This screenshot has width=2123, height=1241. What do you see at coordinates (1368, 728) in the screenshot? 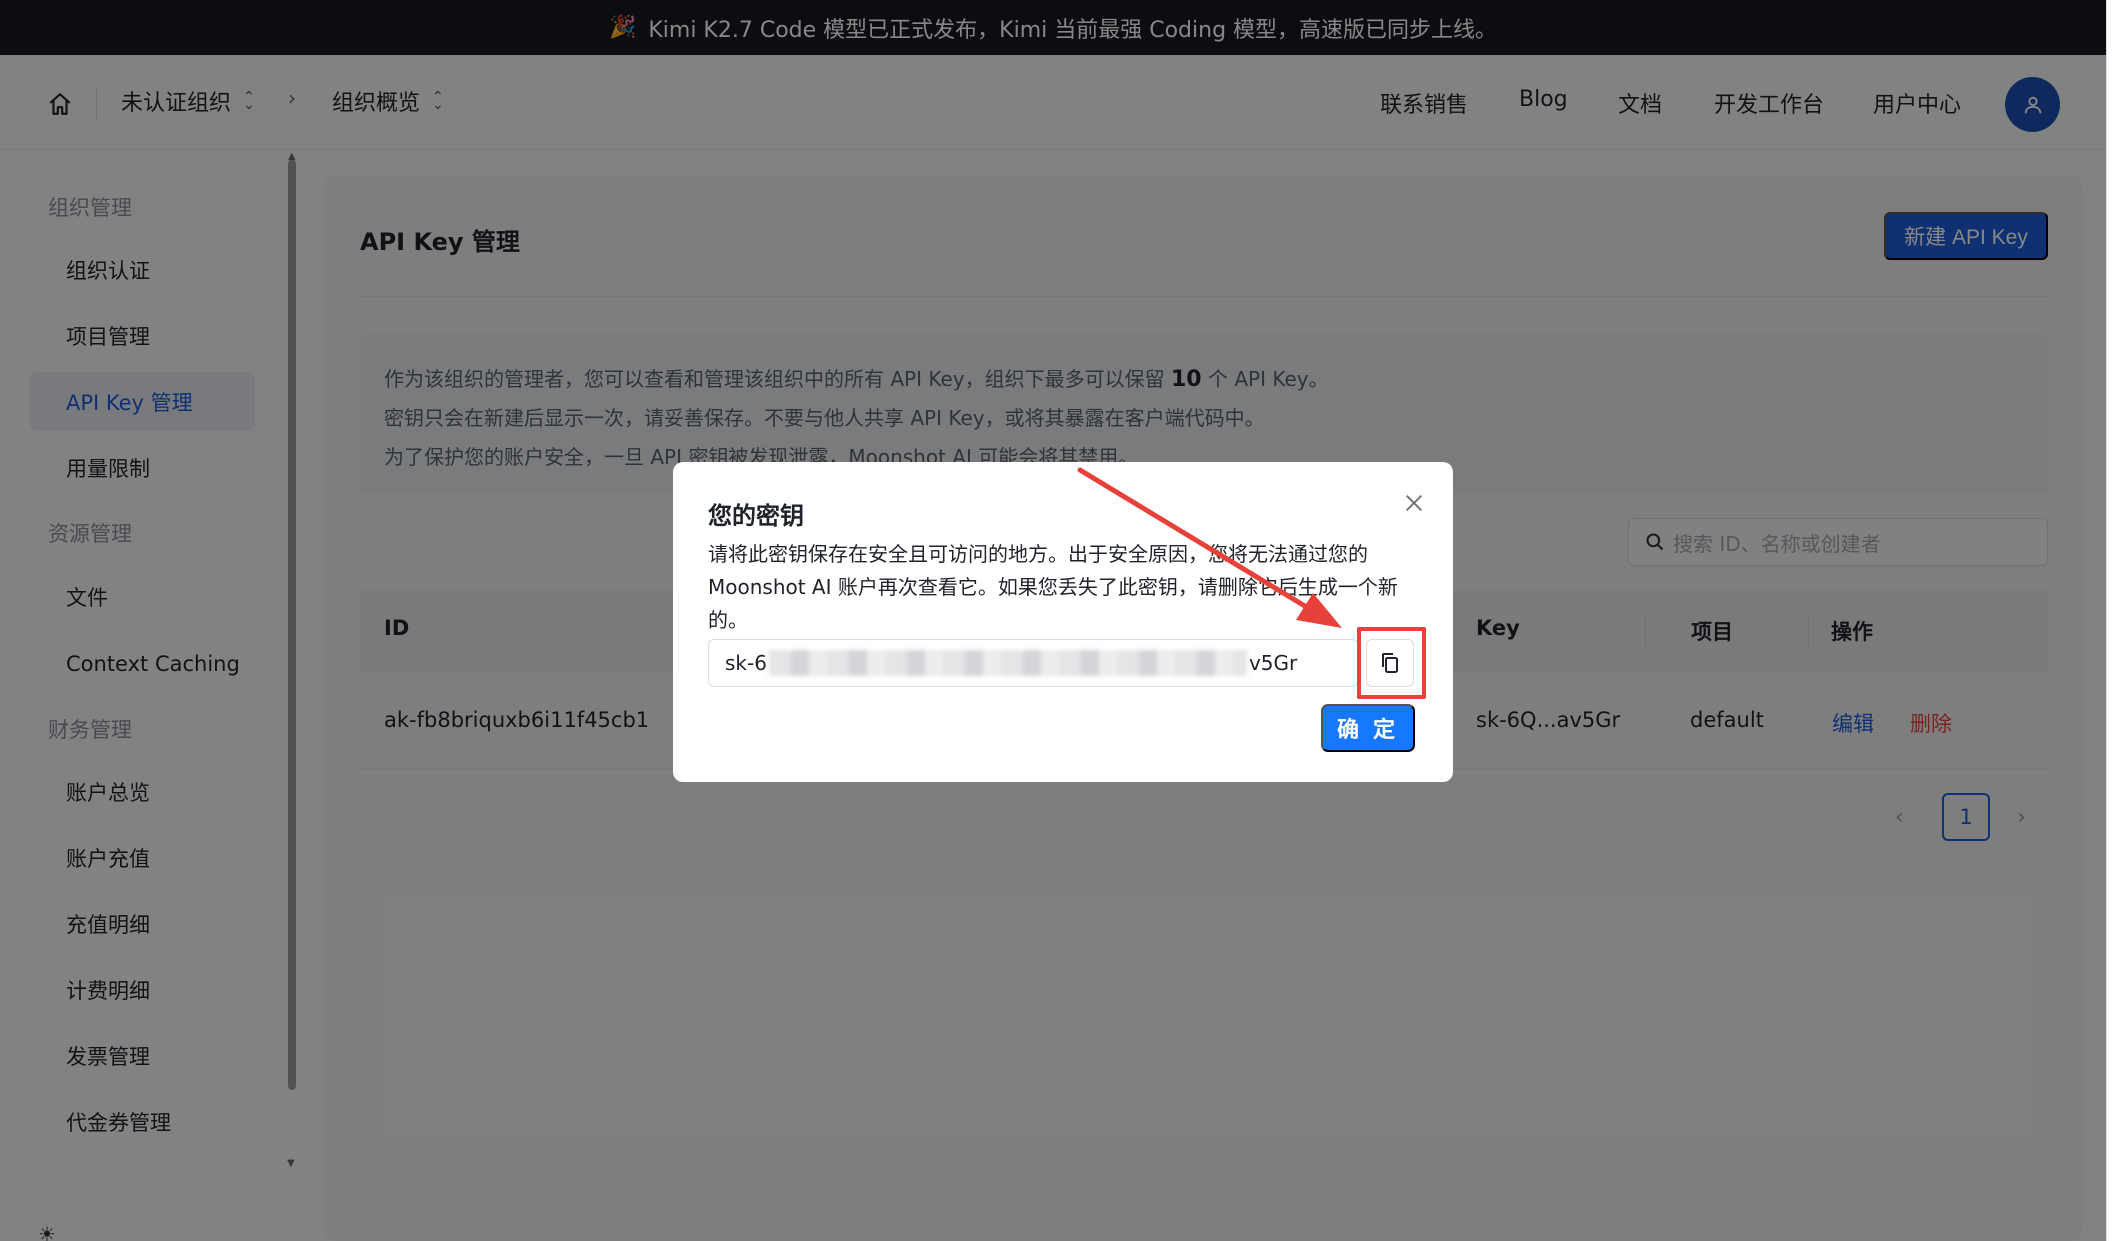
I see `ok-button: 确 定` at bounding box center [1368, 728].